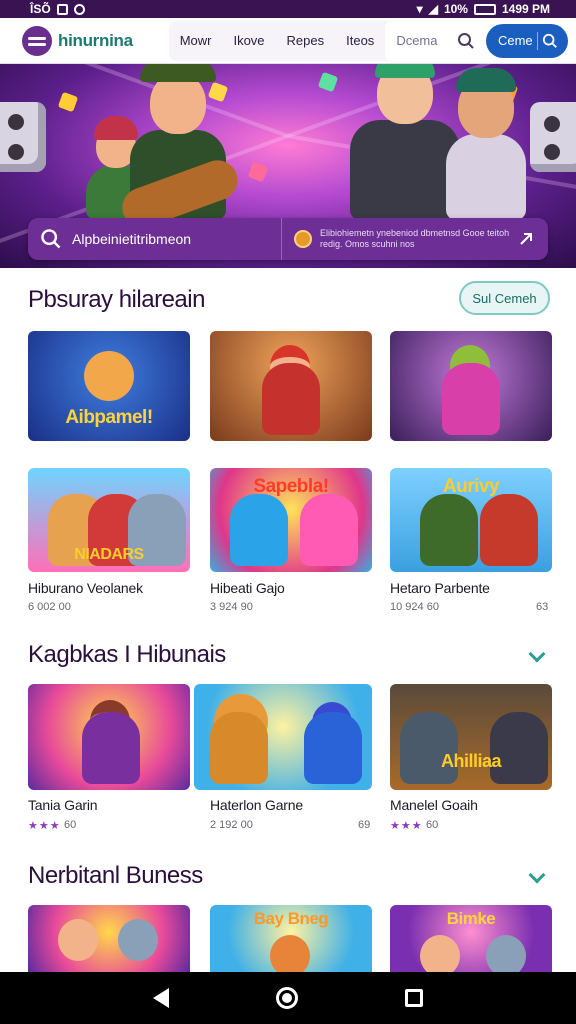 The width and height of the screenshot is (576, 1024). What do you see at coordinates (109, 554) in the screenshot?
I see `card-banner: NIADARS` at bounding box center [109, 554].